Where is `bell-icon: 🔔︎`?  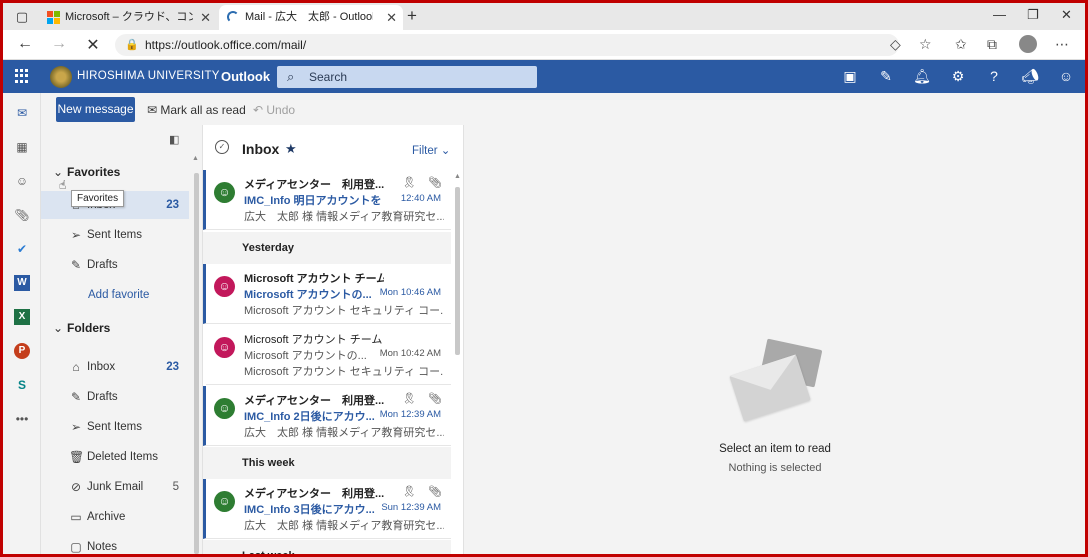 bell-icon: 🔔︎ is located at coordinates (922, 76).